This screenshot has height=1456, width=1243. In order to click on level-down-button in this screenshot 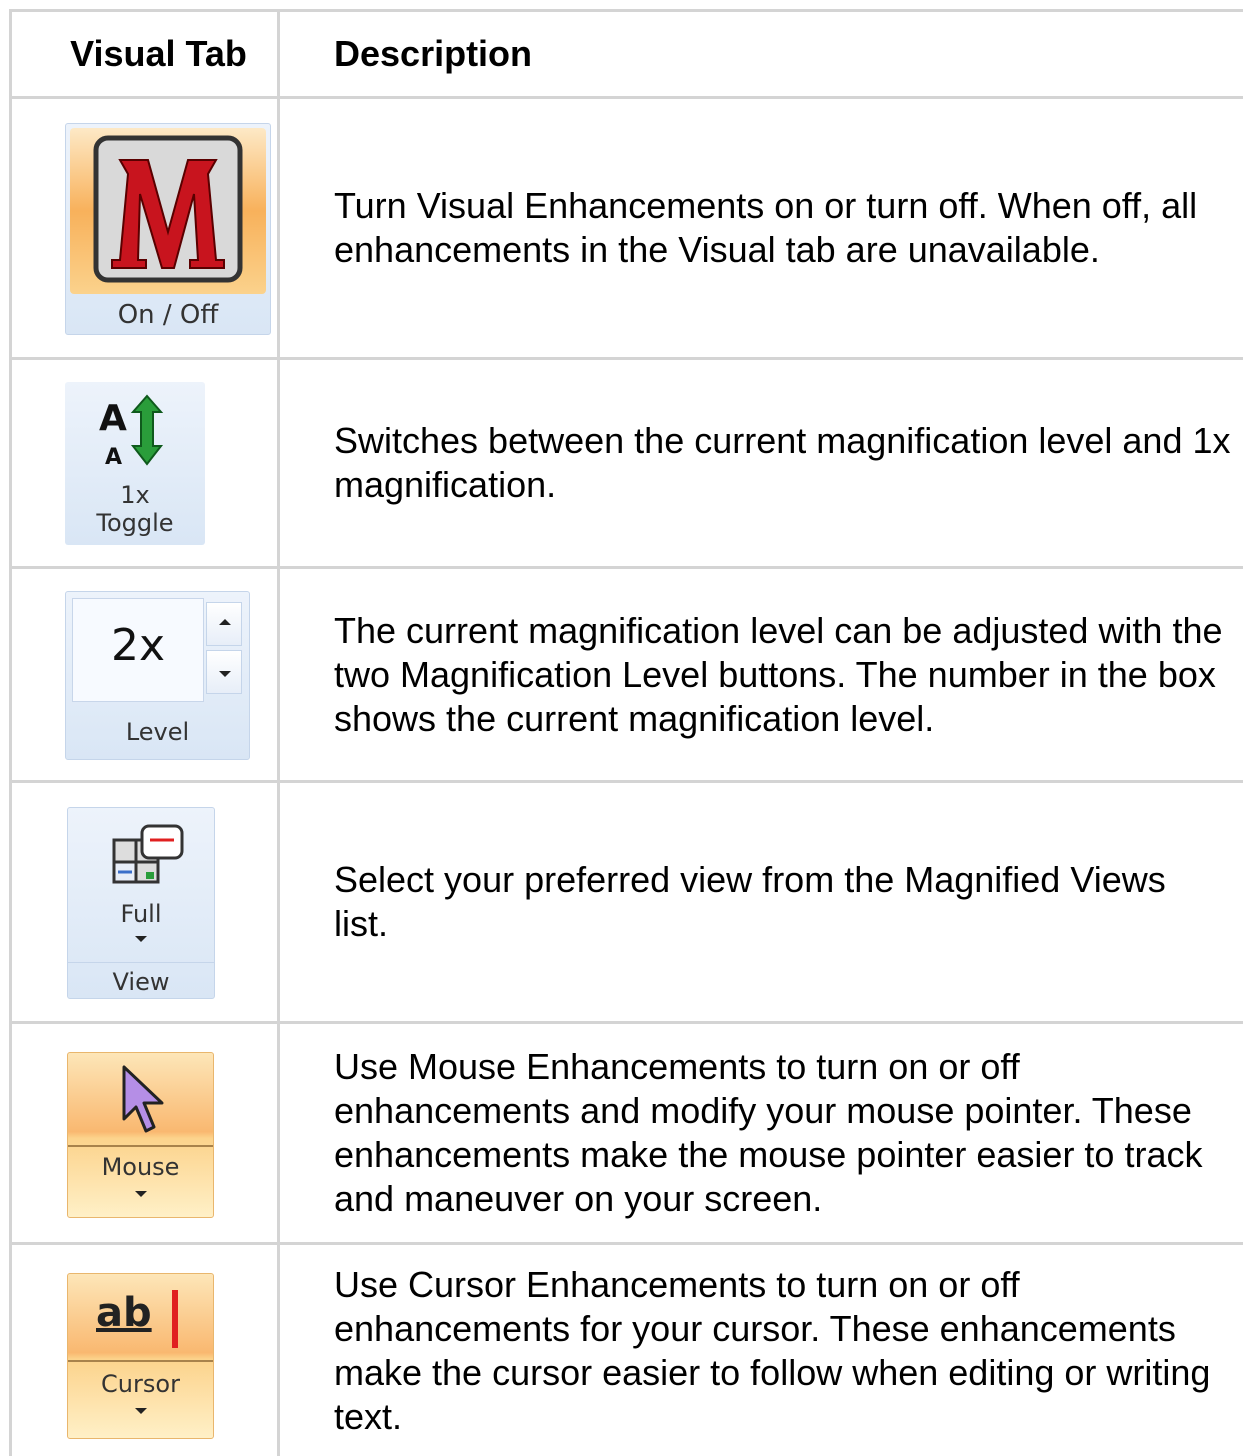, I will do `click(224, 672)`.